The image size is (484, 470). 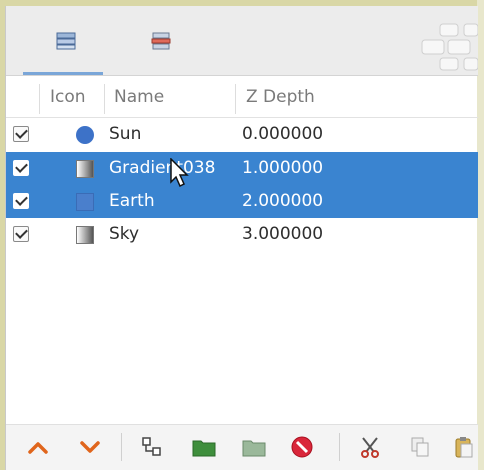 What do you see at coordinates (283, 234) in the screenshot?
I see `layer-zdepth: 3.000000` at bounding box center [283, 234].